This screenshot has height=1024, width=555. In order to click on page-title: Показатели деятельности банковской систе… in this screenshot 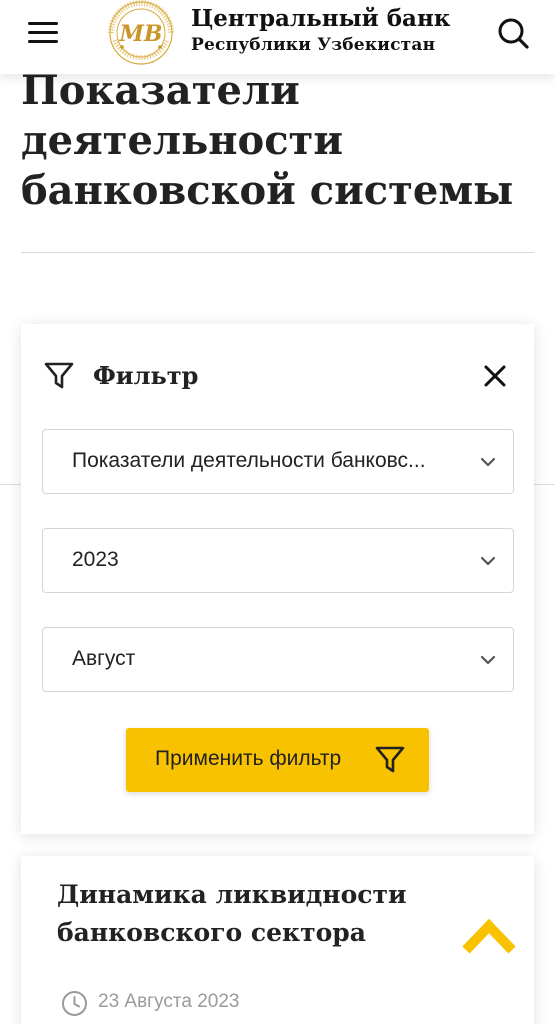, I will do `click(267, 140)`.